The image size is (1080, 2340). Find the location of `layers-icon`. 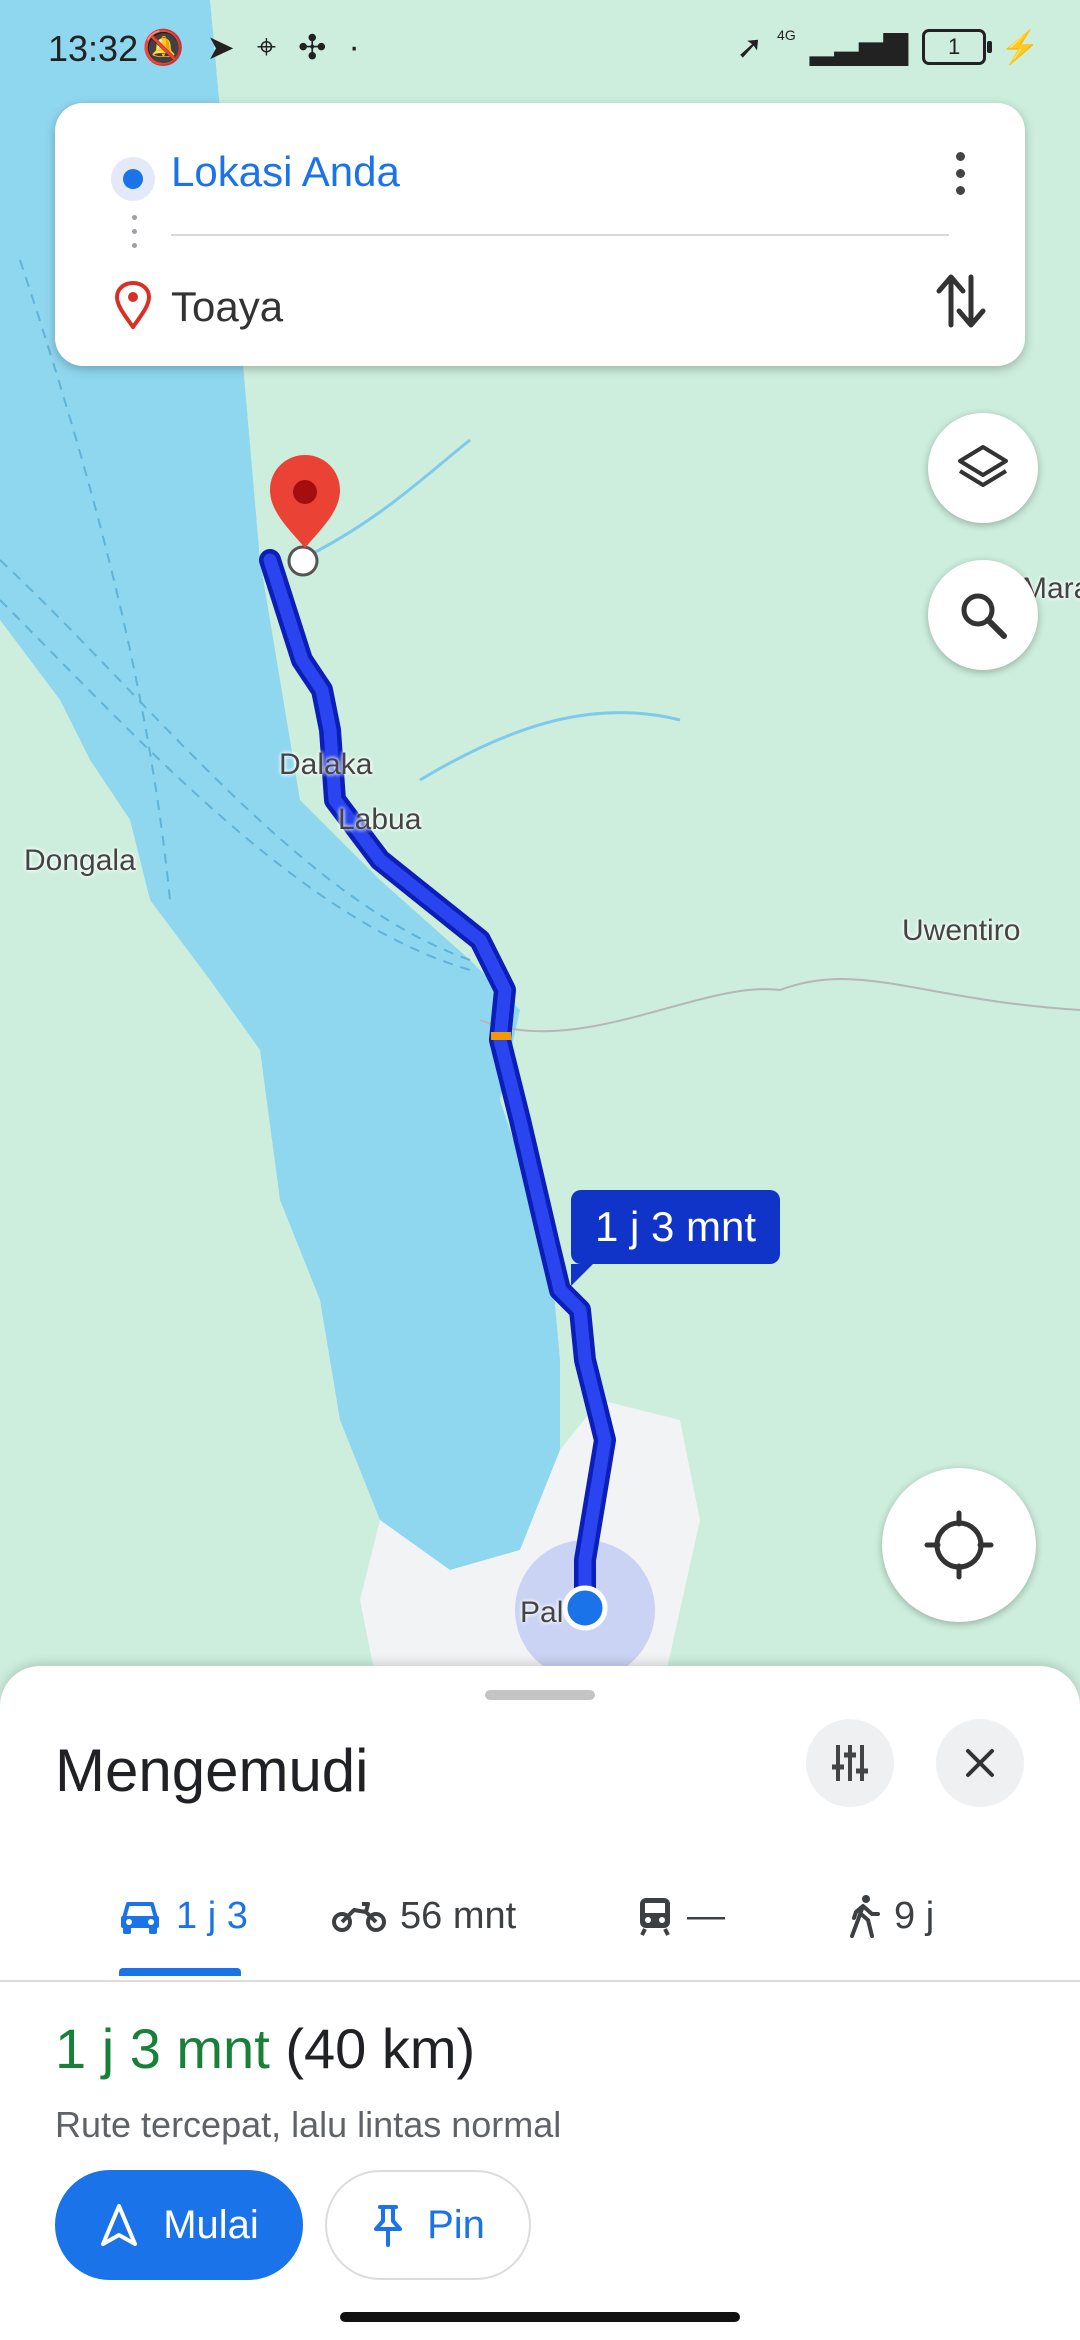

layers-icon is located at coordinates (983, 466).